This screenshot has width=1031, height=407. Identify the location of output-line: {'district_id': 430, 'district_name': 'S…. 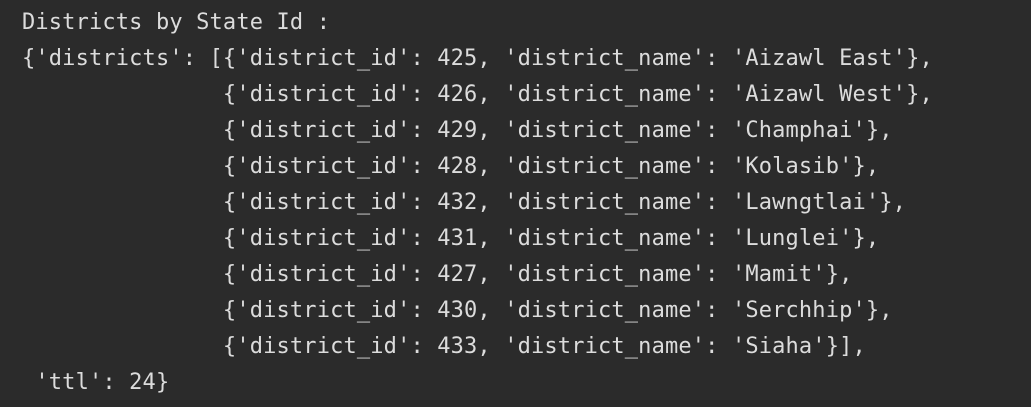
(457, 310).